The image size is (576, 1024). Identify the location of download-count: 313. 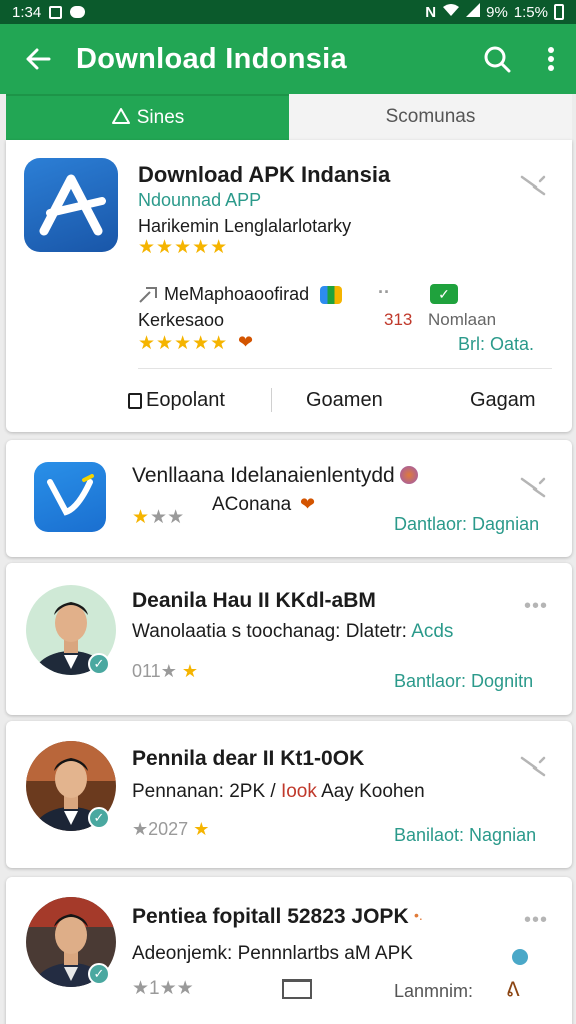
(398, 319).